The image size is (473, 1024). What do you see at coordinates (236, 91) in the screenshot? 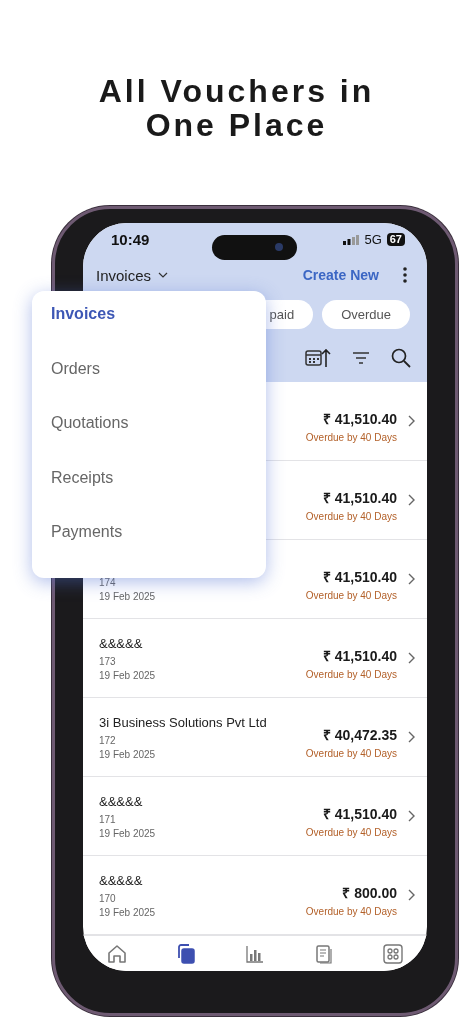
I see `headline: All Vouchers in` at bounding box center [236, 91].